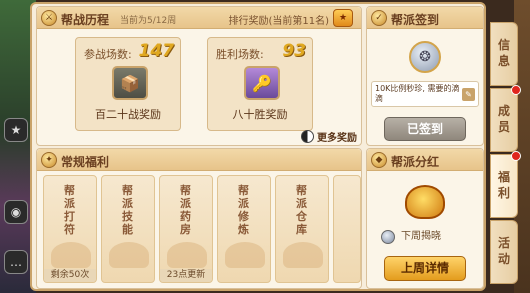 The width and height of the screenshot is (530, 293). I want to click on more-rewards-button: 更多奖励, so click(329, 136).